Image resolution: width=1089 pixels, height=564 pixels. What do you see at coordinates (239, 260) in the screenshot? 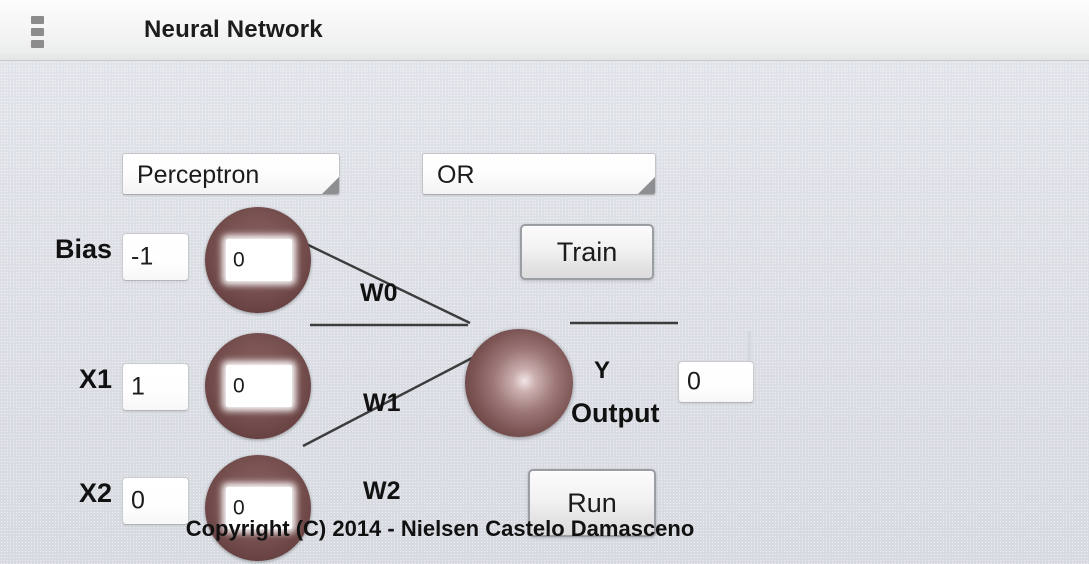
I see `weight-w0-value: 0` at bounding box center [239, 260].